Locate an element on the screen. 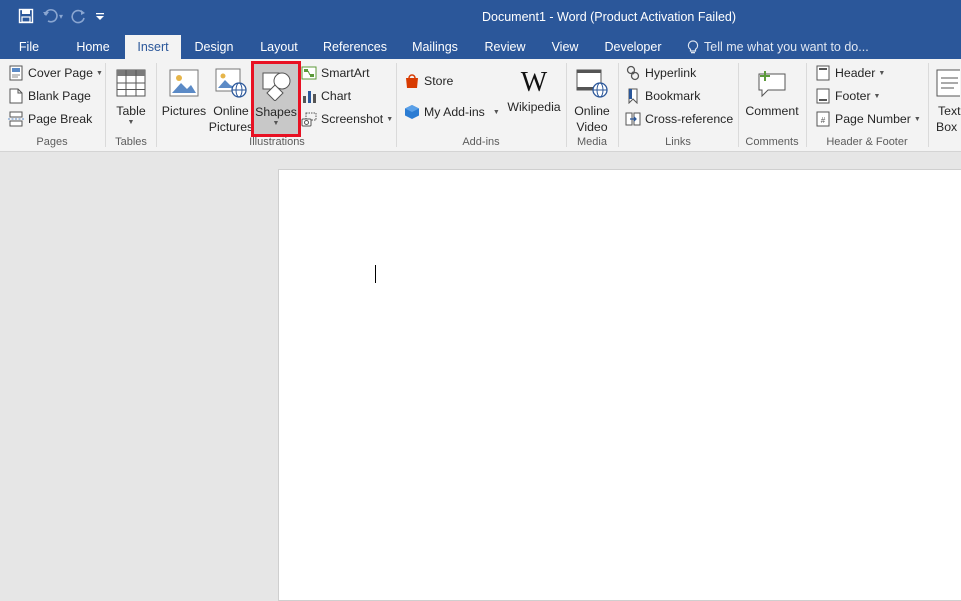  header-button: Header ▼ is located at coordinates (850, 73).